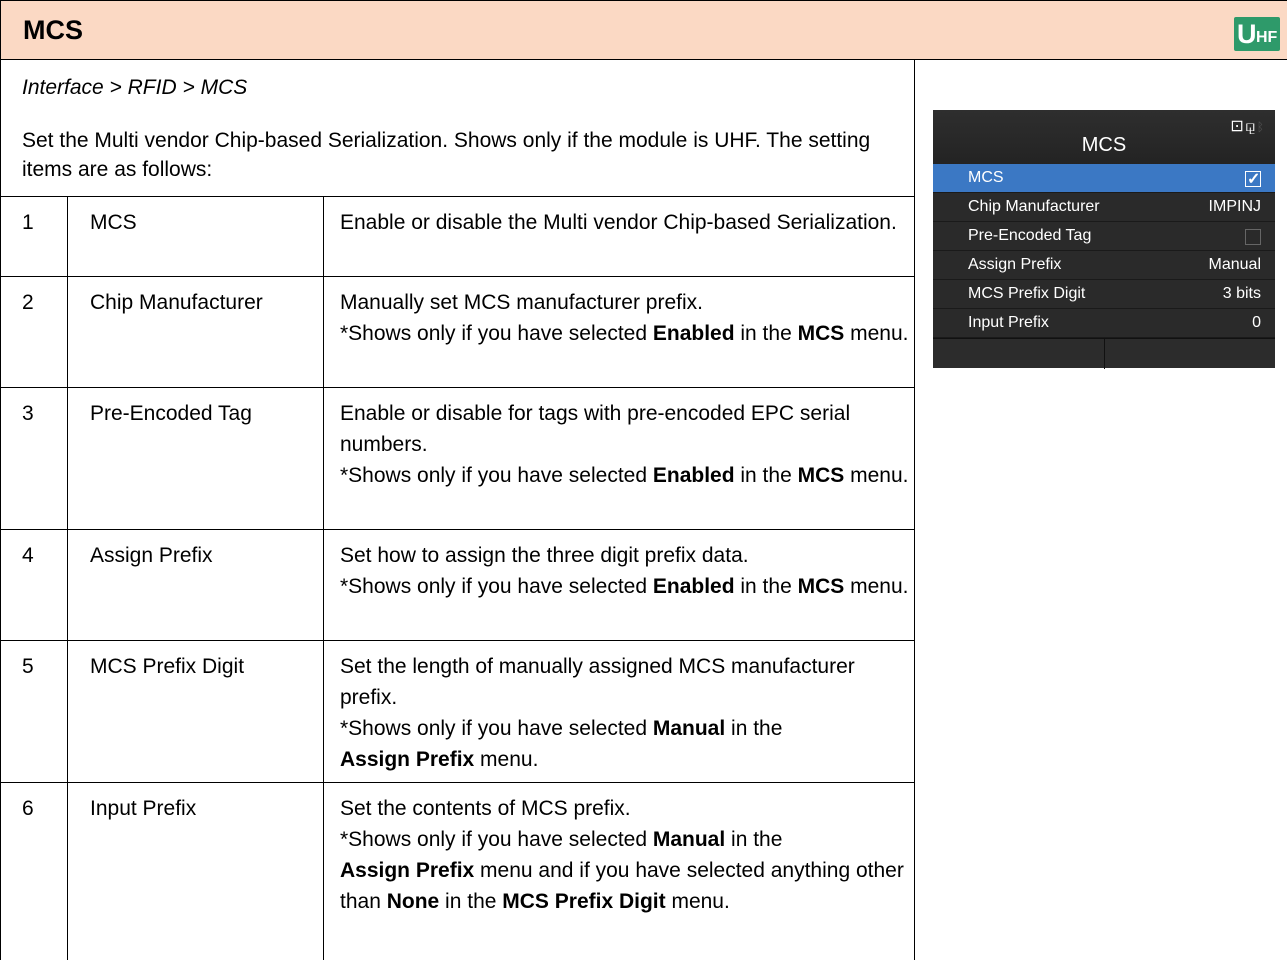 The width and height of the screenshot is (1287, 960). Describe the element at coordinates (1104, 207) in the screenshot. I see `menu-item-chip-manufacturer: Chip Manufacturer IMPINJ` at that location.